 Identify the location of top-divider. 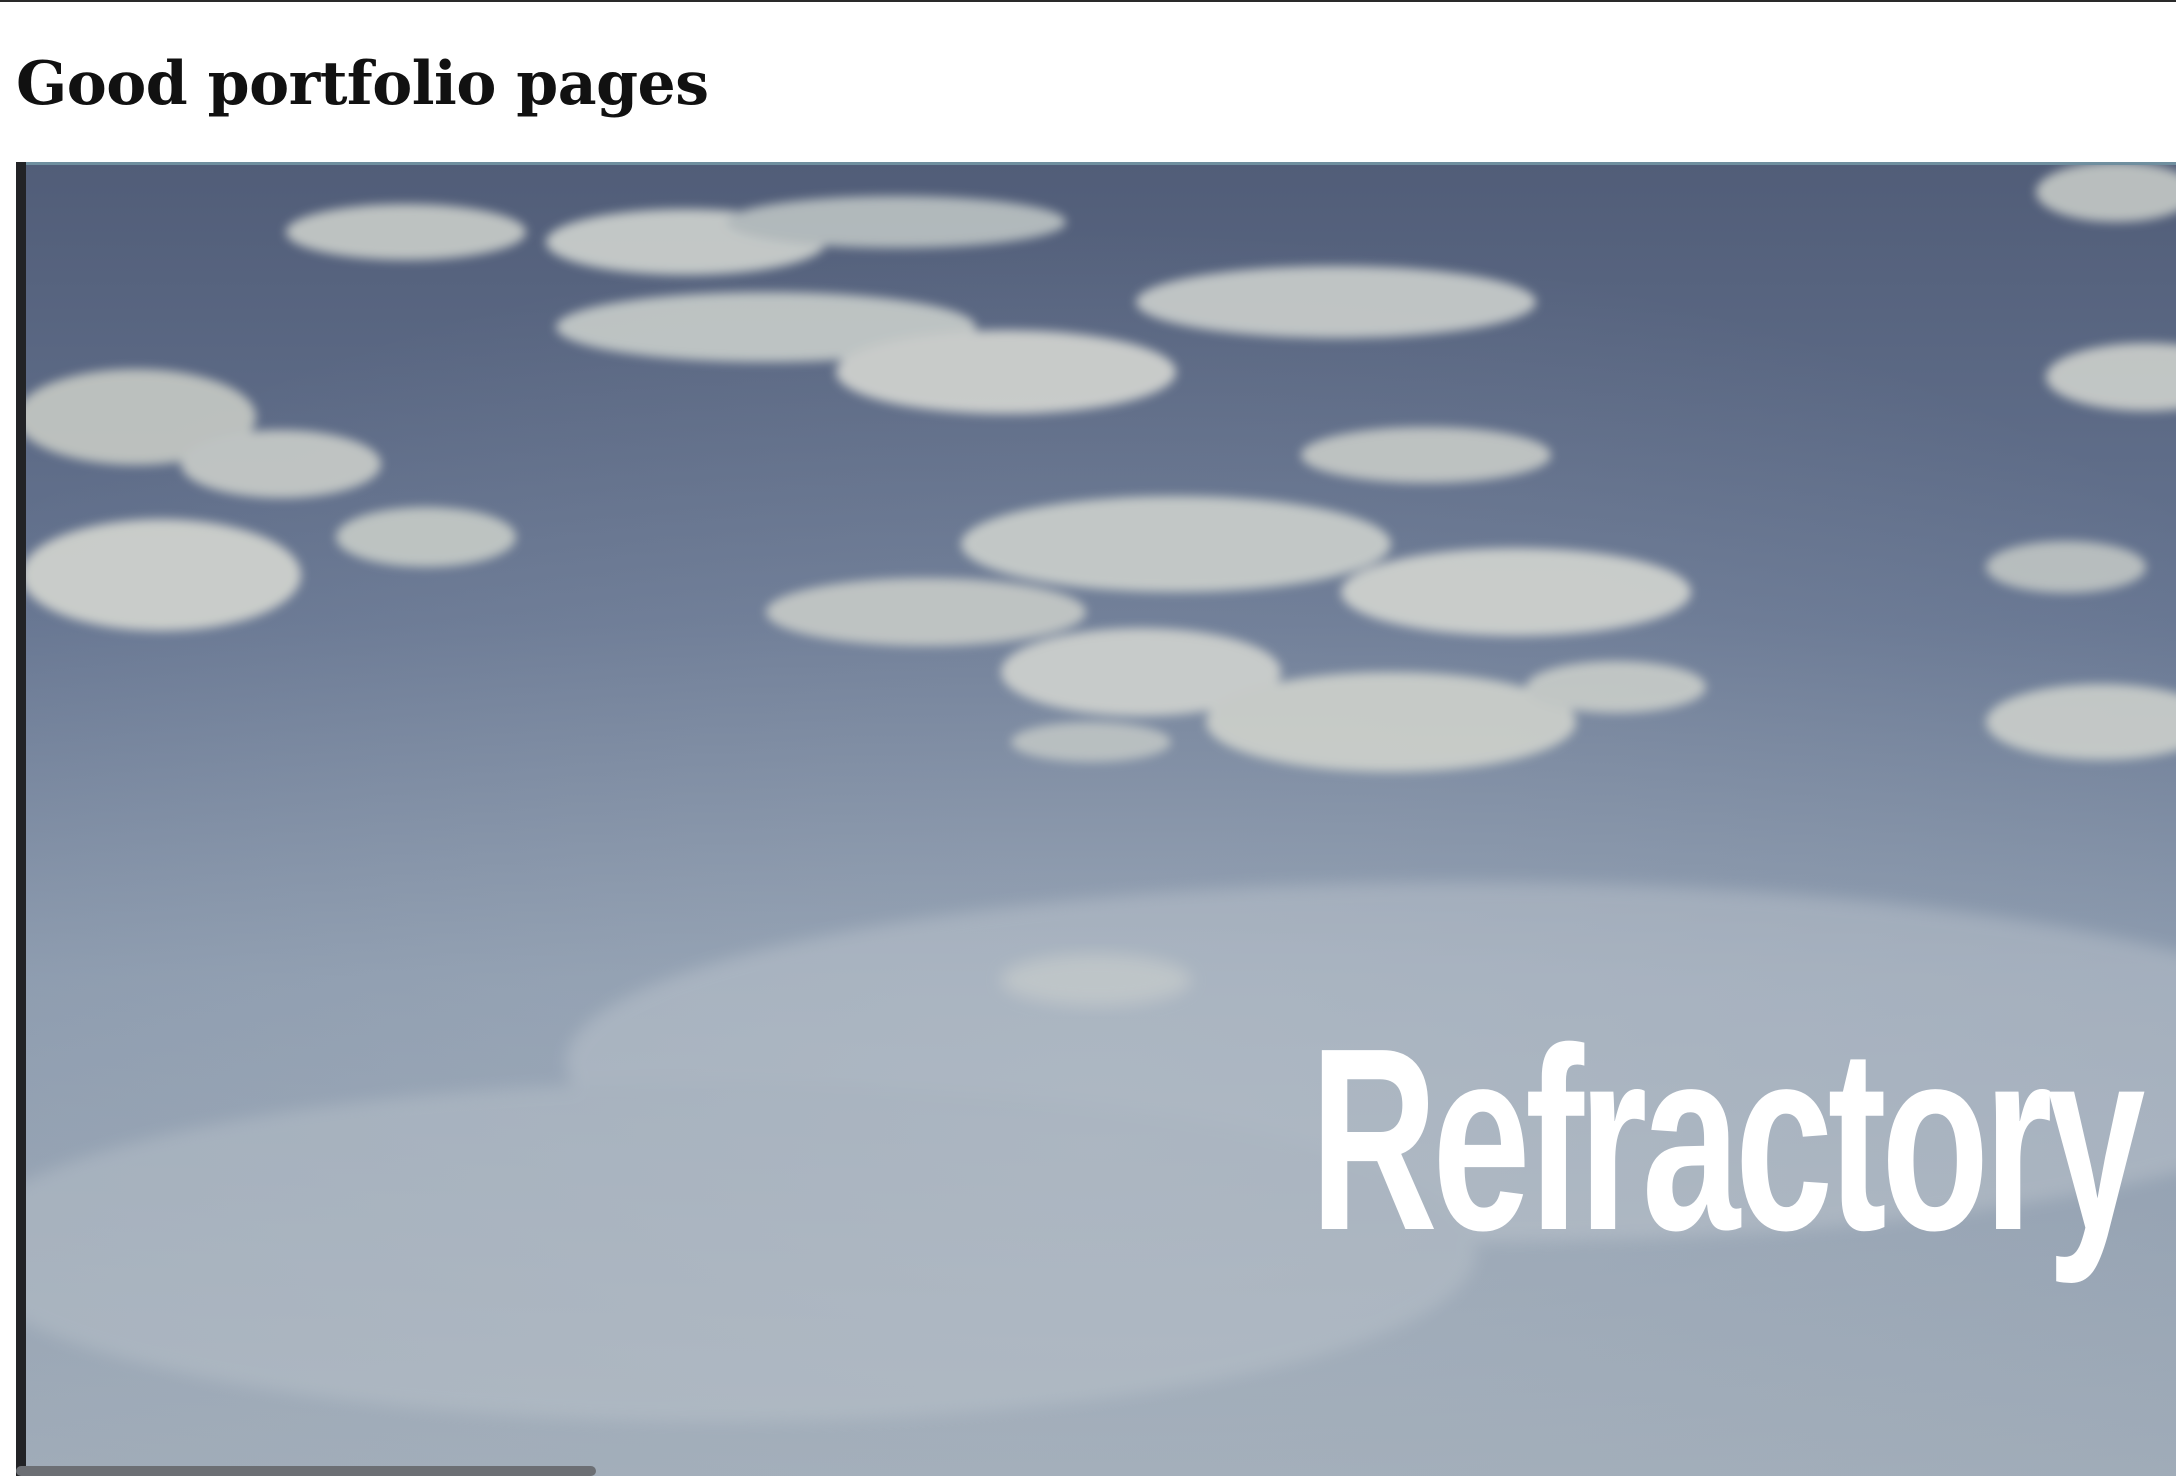
(1088, 1).